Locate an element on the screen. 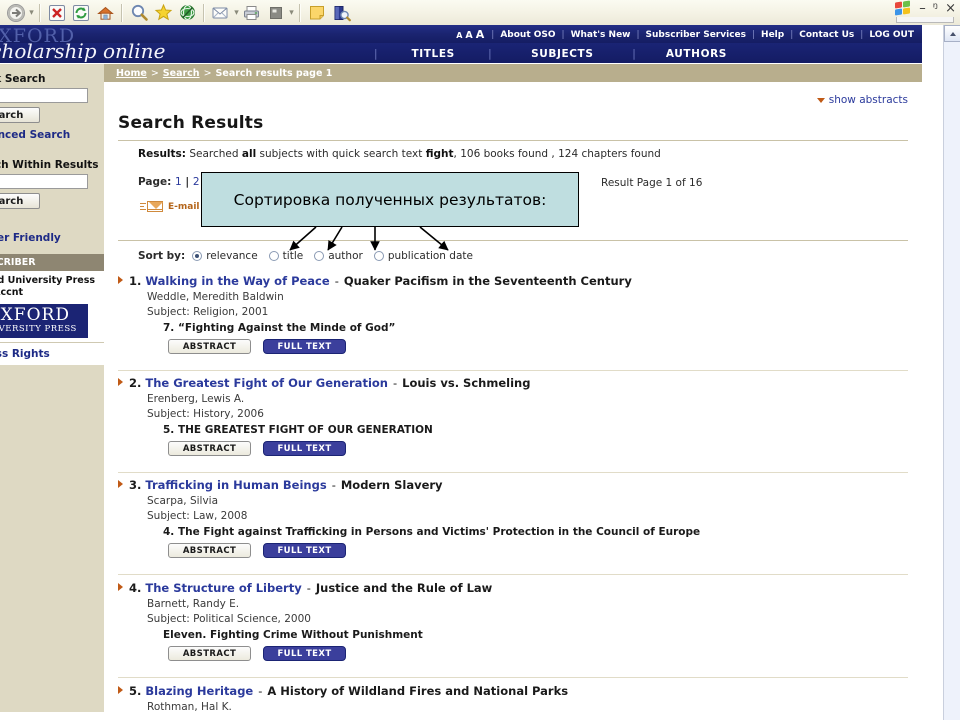 The height and width of the screenshot is (720, 960). restore-button: ᵑ is located at coordinates (935, 8).